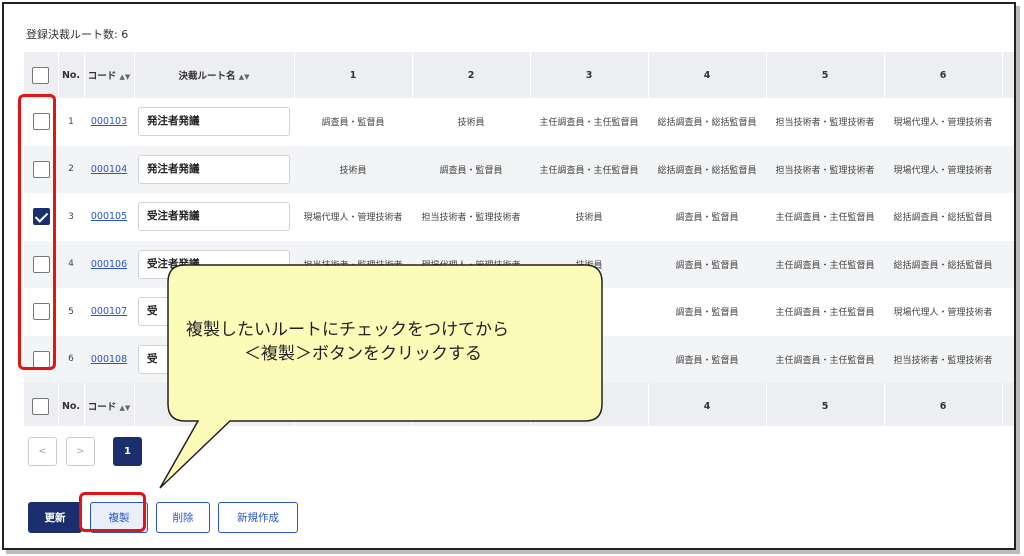 This screenshot has width=1024, height=556. What do you see at coordinates (102, 407) in the screenshot?
I see `footer-code-label: コード` at bounding box center [102, 407].